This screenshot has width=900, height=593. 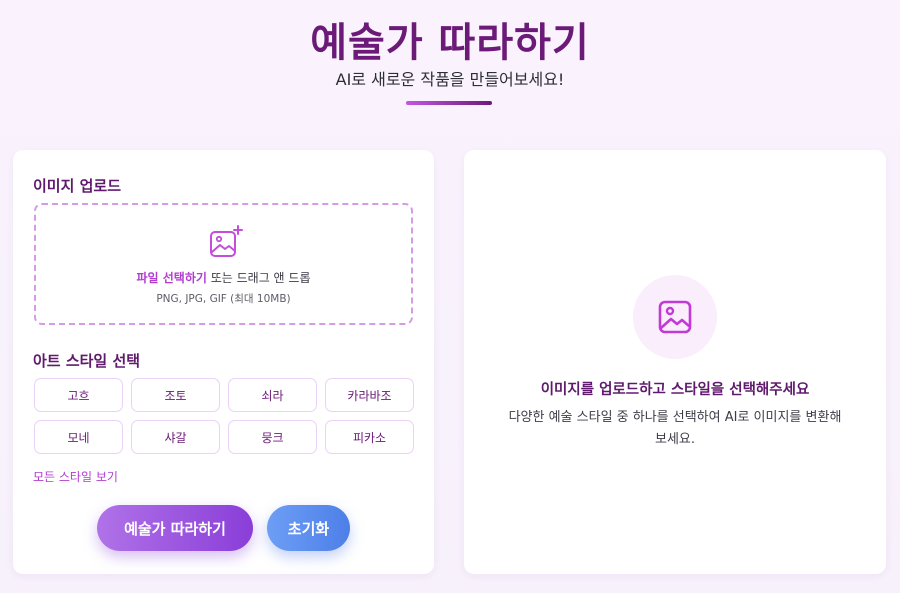 What do you see at coordinates (308, 528) in the screenshot?
I see `reset-button: 초기화` at bounding box center [308, 528].